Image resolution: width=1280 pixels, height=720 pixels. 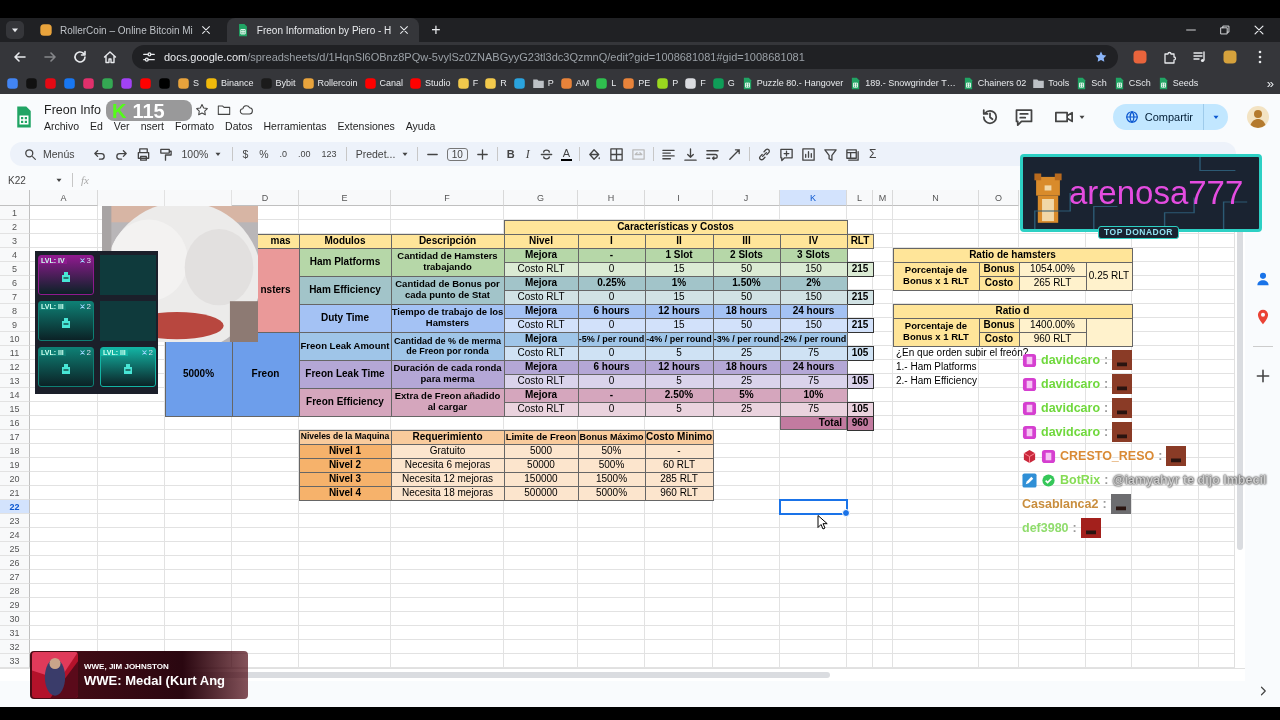 I want to click on bookmark: Bybit, so click(x=277, y=83).